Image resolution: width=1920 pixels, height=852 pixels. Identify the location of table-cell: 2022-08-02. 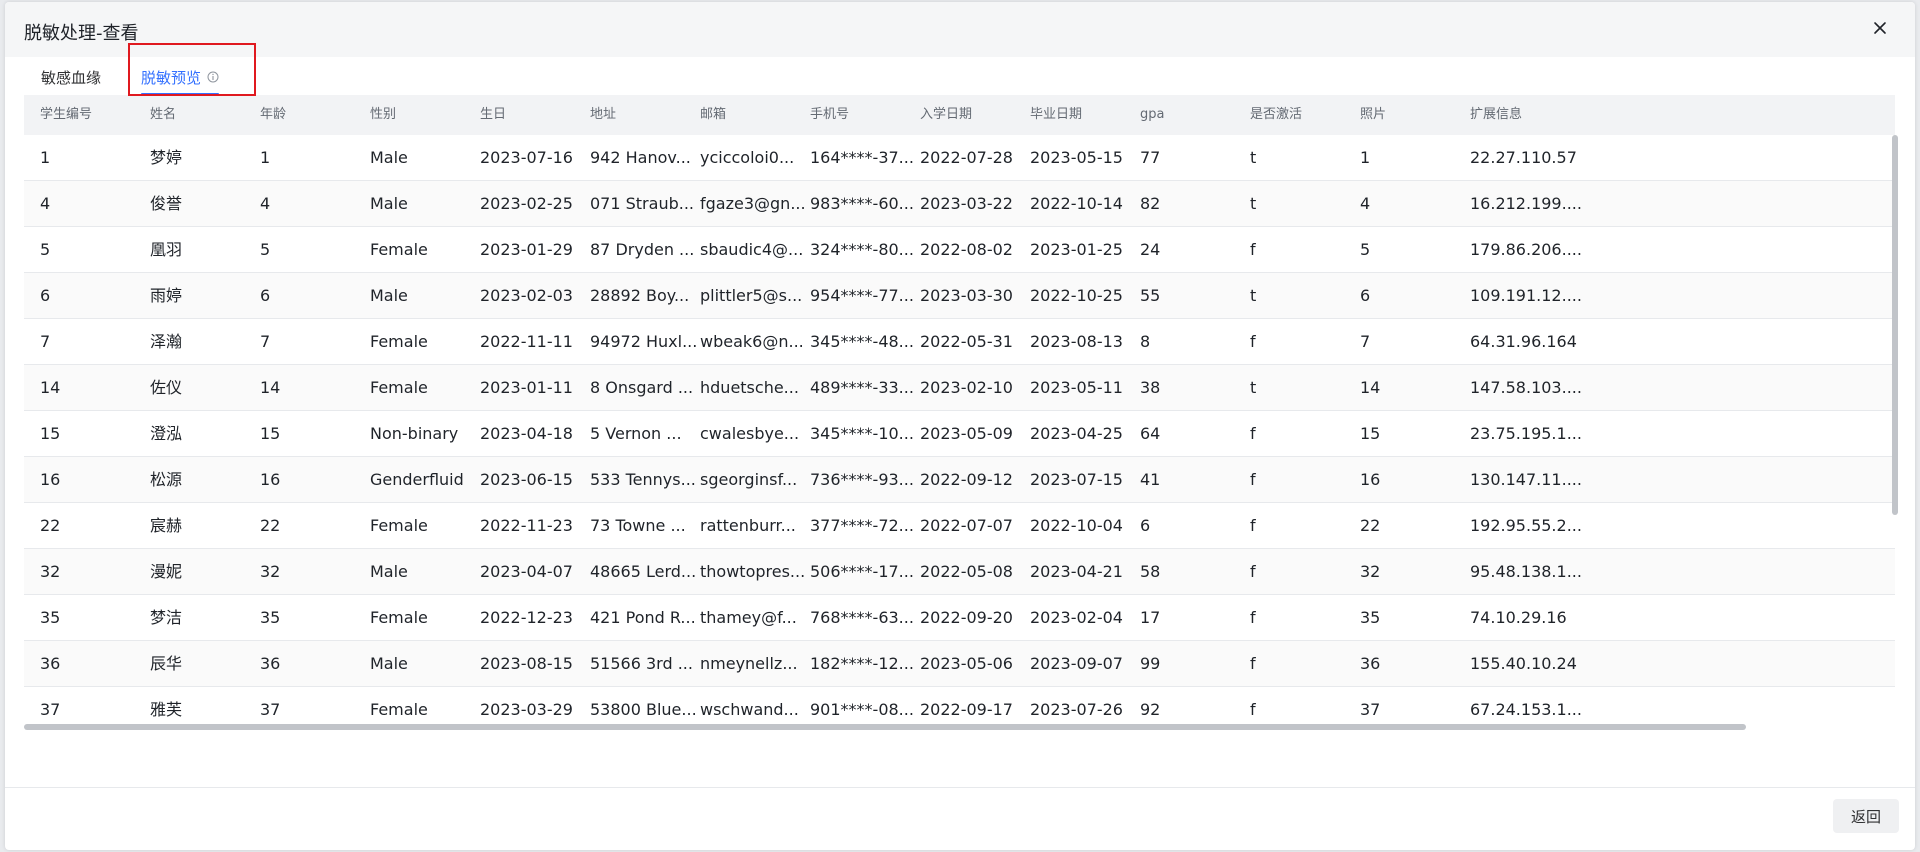
(966, 249).